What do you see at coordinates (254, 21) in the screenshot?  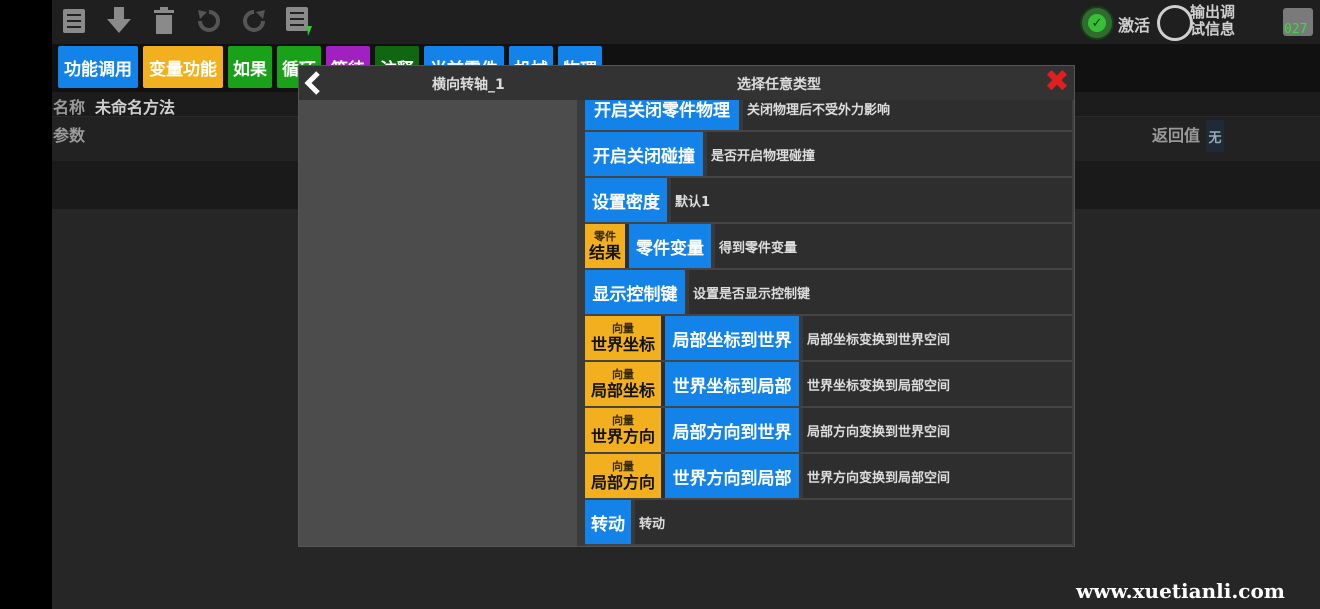 I see `redo-icon` at bounding box center [254, 21].